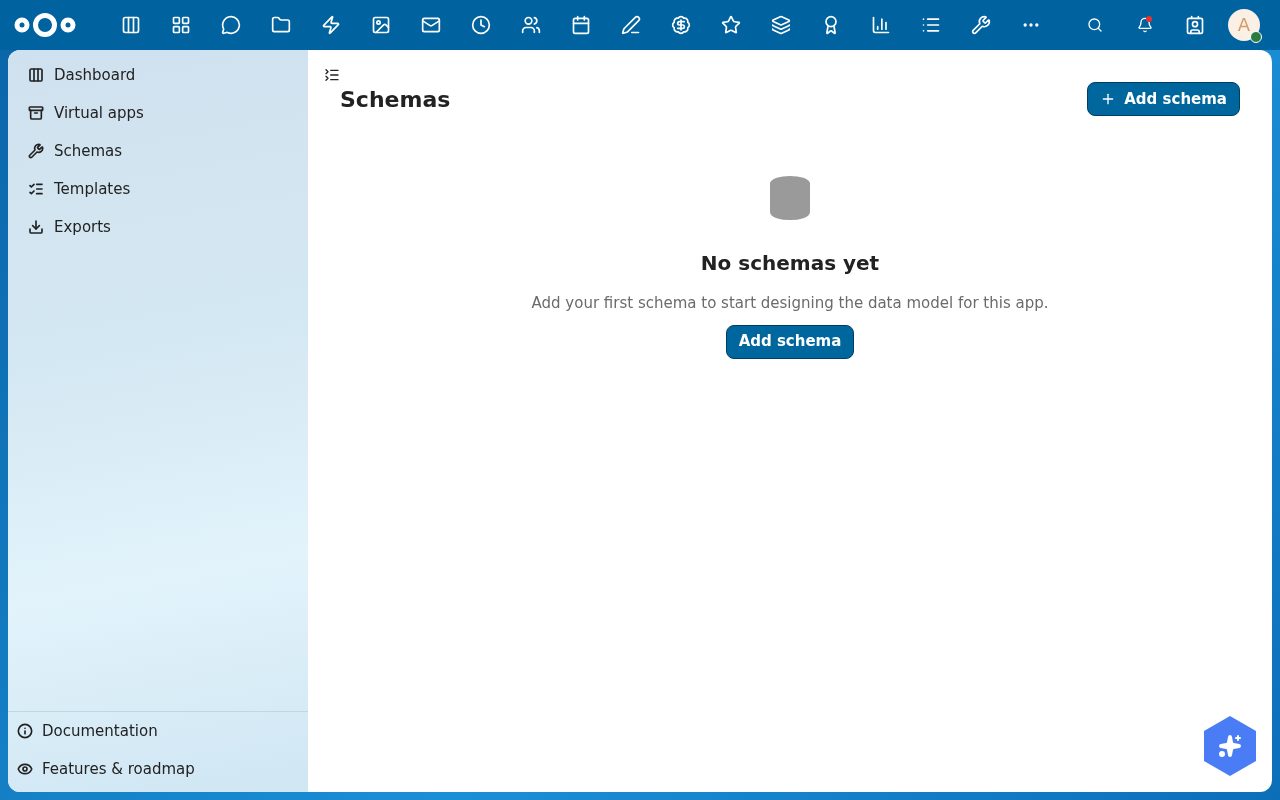 The image size is (1280, 800). I want to click on online-status-icon, so click(1256, 37).